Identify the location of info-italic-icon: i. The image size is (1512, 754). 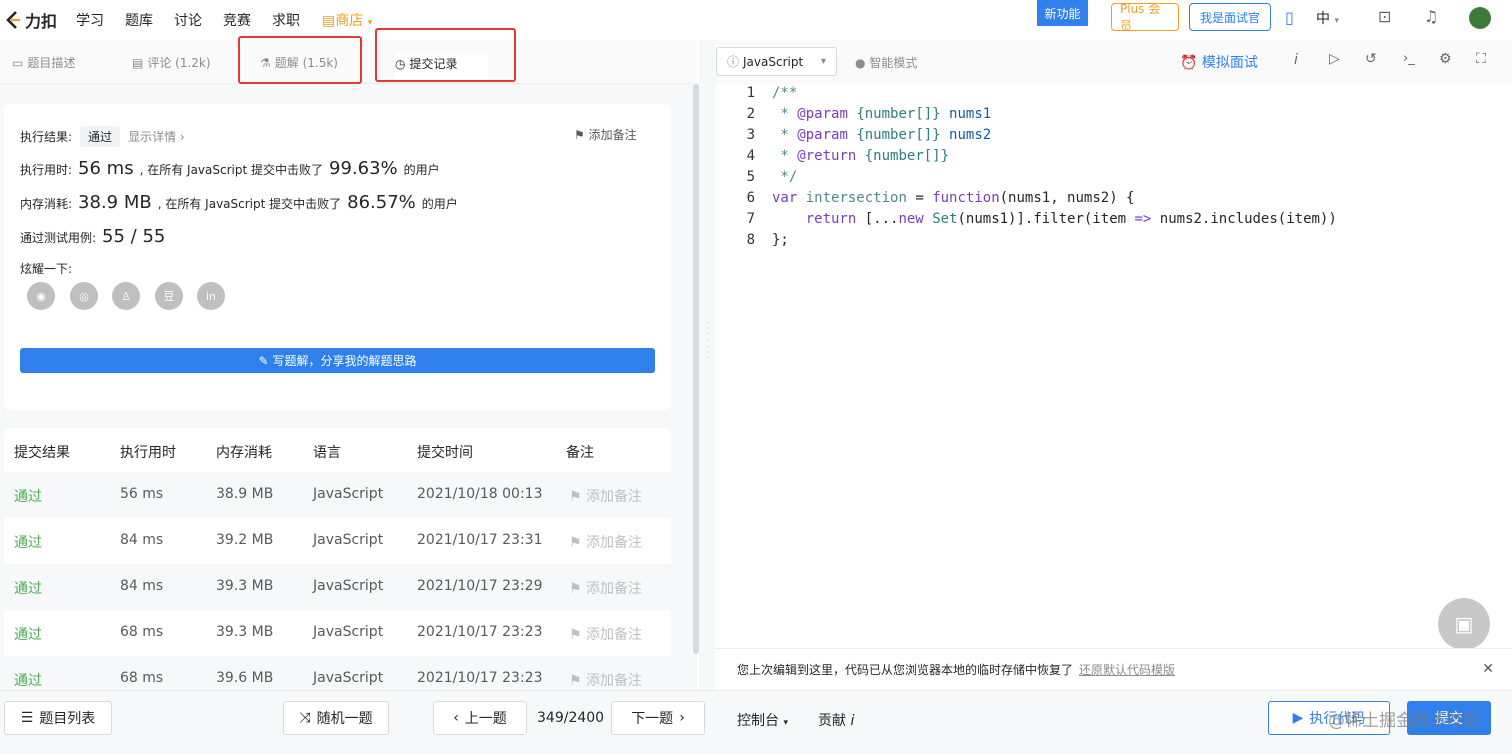
(1296, 60).